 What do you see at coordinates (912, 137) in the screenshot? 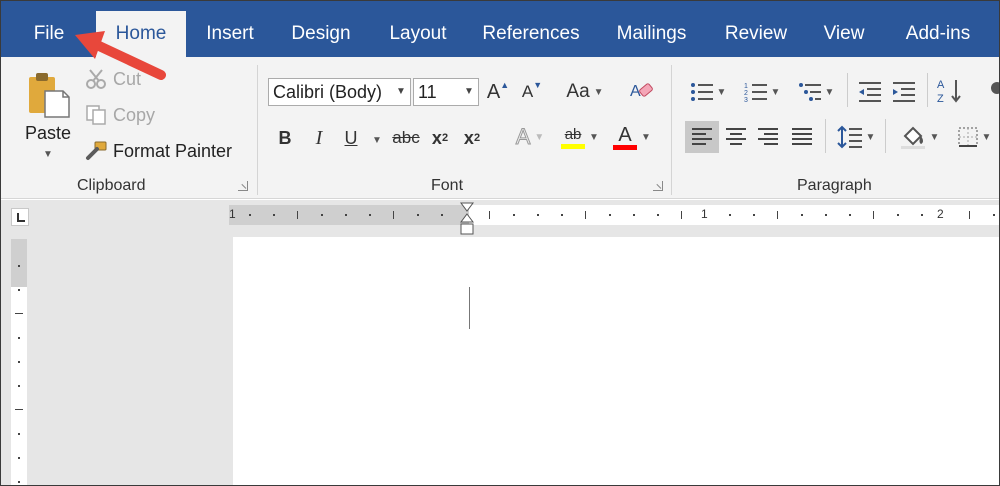
I see `shading-icon` at bounding box center [912, 137].